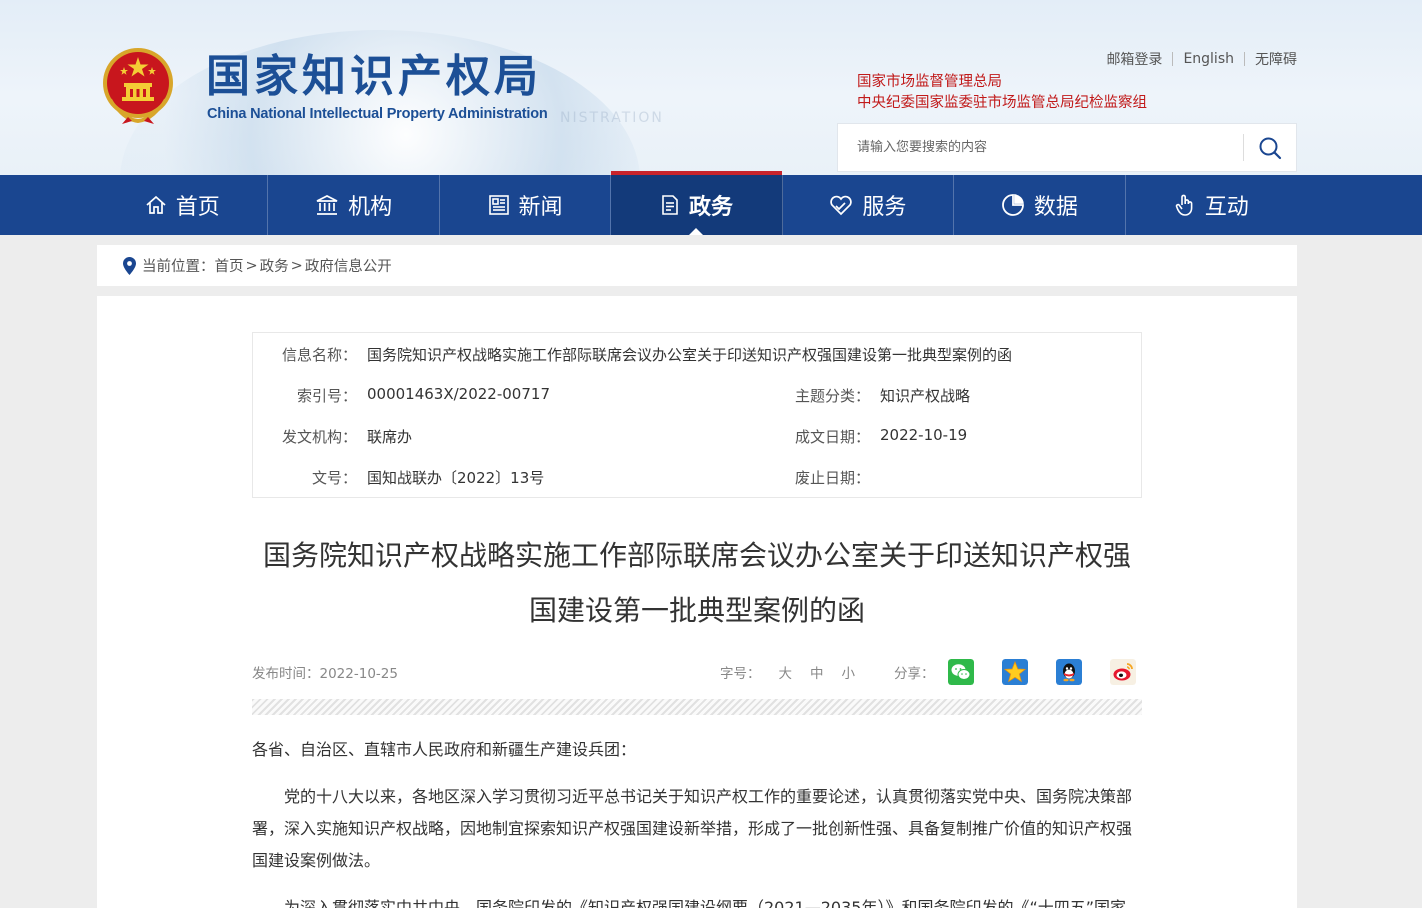 The width and height of the screenshot is (1422, 908). I want to click on font-size-medium: 中, so click(817, 672).